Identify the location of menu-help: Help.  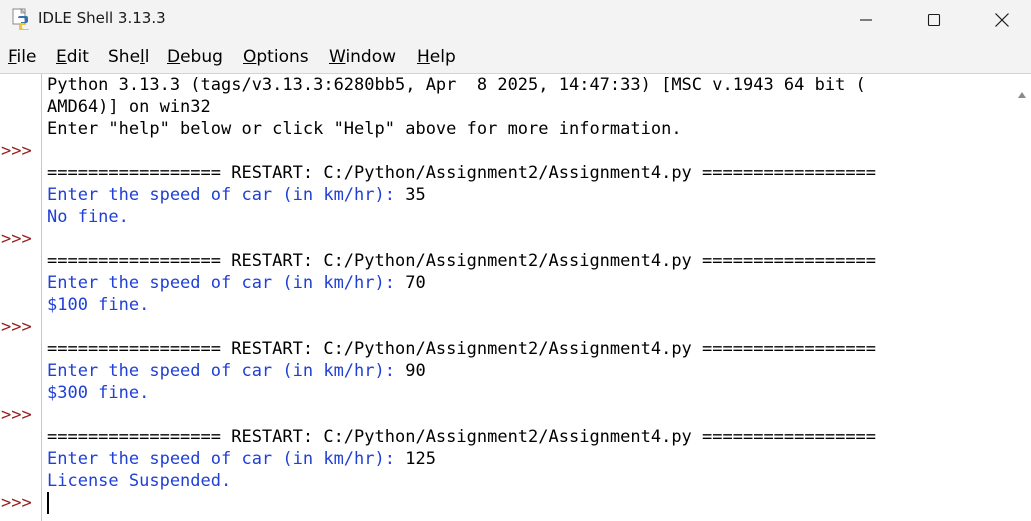
(436, 57).